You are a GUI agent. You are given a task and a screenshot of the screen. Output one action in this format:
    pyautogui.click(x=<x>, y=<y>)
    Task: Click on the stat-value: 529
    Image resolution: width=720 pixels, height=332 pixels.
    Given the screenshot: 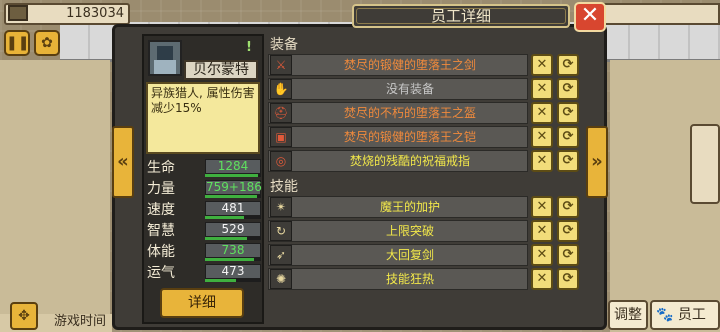 What is the action you would take?
    pyautogui.click(x=233, y=229)
    